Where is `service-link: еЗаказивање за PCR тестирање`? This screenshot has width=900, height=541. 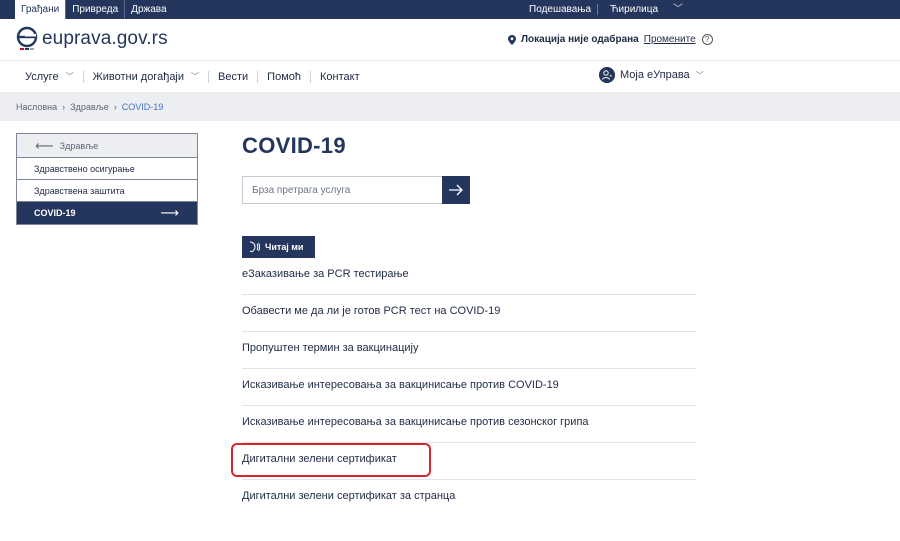 service-link: еЗаказивање за PCR тестирање is located at coordinates (325, 274).